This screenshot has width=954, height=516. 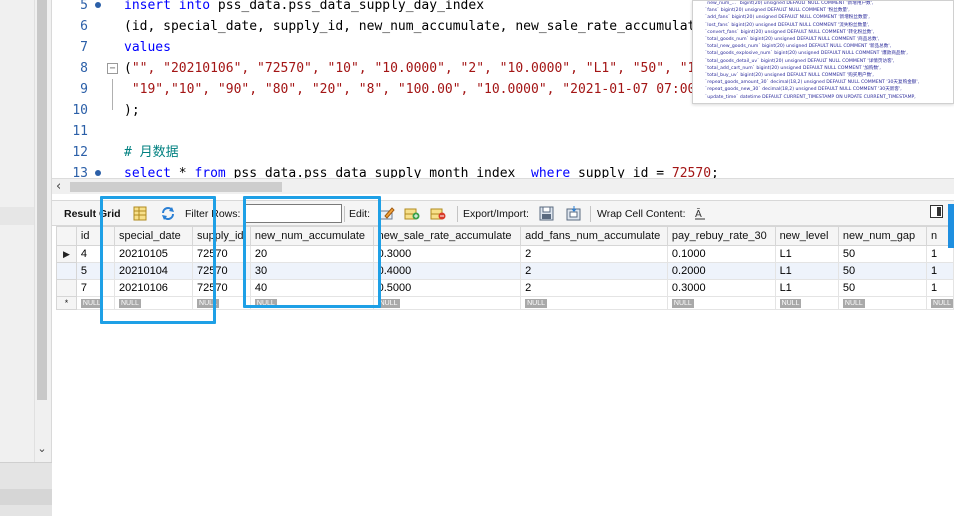 What do you see at coordinates (387, 213) in the screenshot?
I see `edit-row-icon` at bounding box center [387, 213].